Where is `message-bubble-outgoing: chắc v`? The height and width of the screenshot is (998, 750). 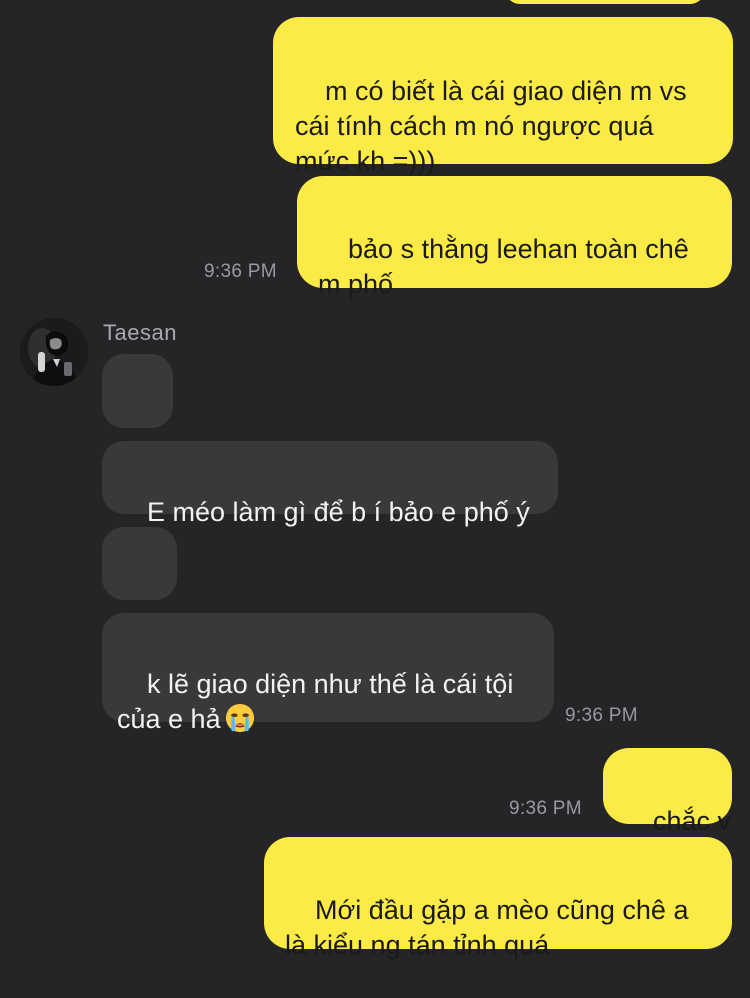
message-bubble-outgoing: chắc v is located at coordinates (667, 792).